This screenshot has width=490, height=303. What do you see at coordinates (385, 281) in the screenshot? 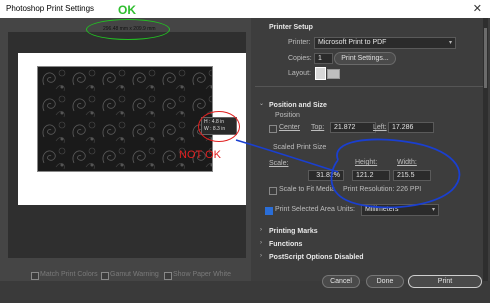
I see `done-button: Done` at bounding box center [385, 281].